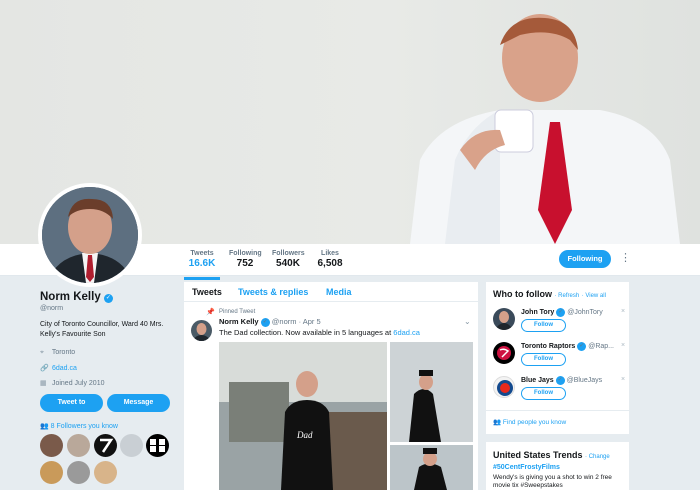 This screenshot has height=490, width=700. I want to click on suggestion-display-name: Toronto Raptors, so click(548, 346).